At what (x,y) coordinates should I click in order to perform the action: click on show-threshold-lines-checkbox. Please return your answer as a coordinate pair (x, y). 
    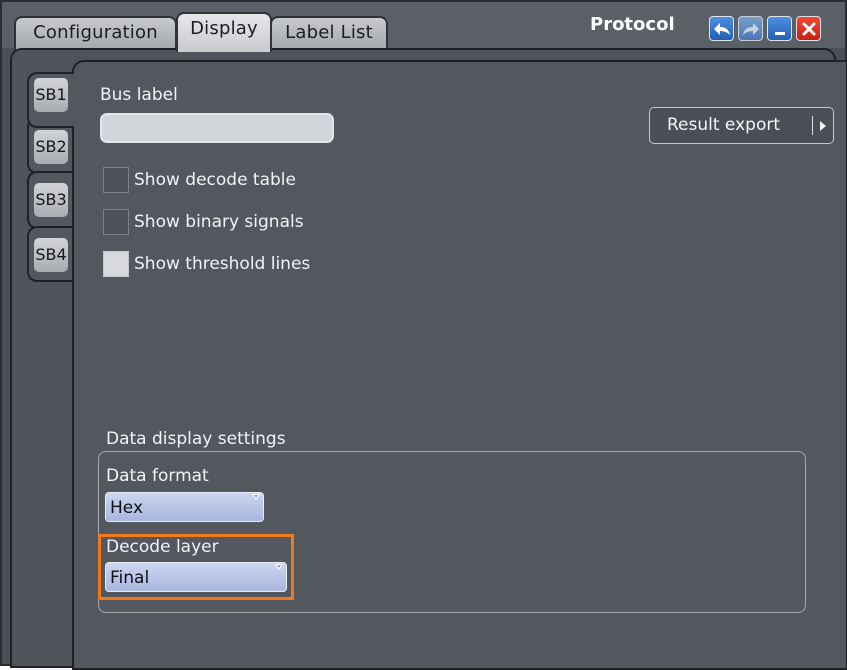
    Looking at the image, I should click on (116, 264).